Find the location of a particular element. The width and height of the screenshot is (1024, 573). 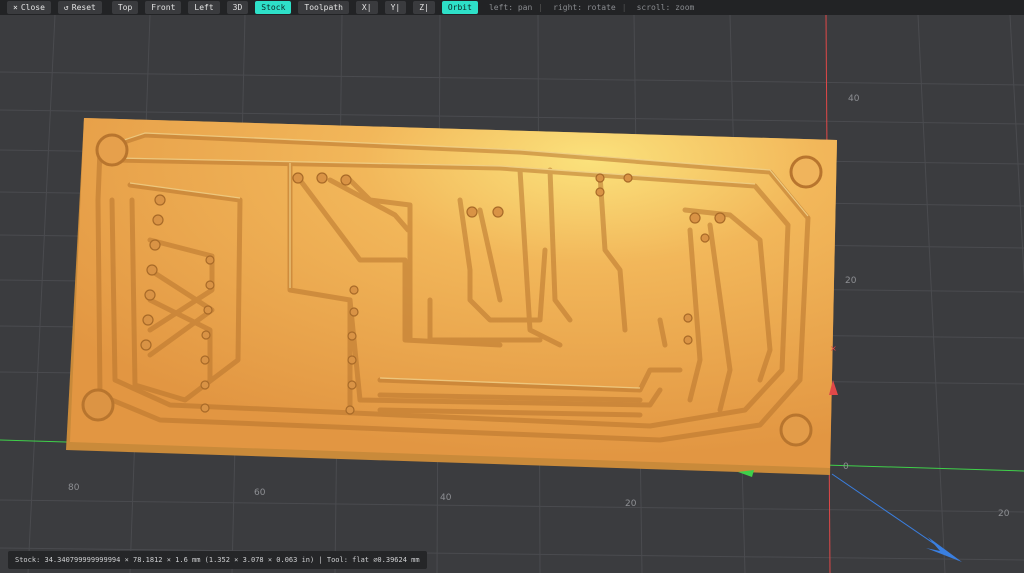

hint-zoom: scroll: zoom is located at coordinates (665, 7).